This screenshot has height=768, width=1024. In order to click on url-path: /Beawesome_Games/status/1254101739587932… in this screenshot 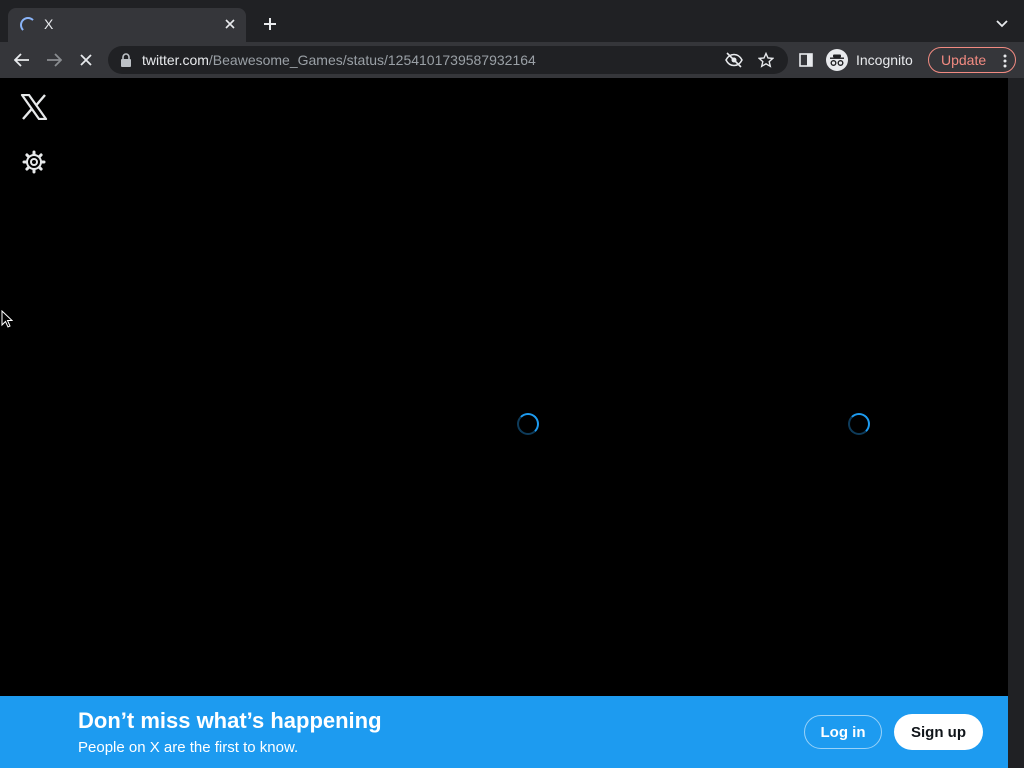, I will do `click(372, 60)`.